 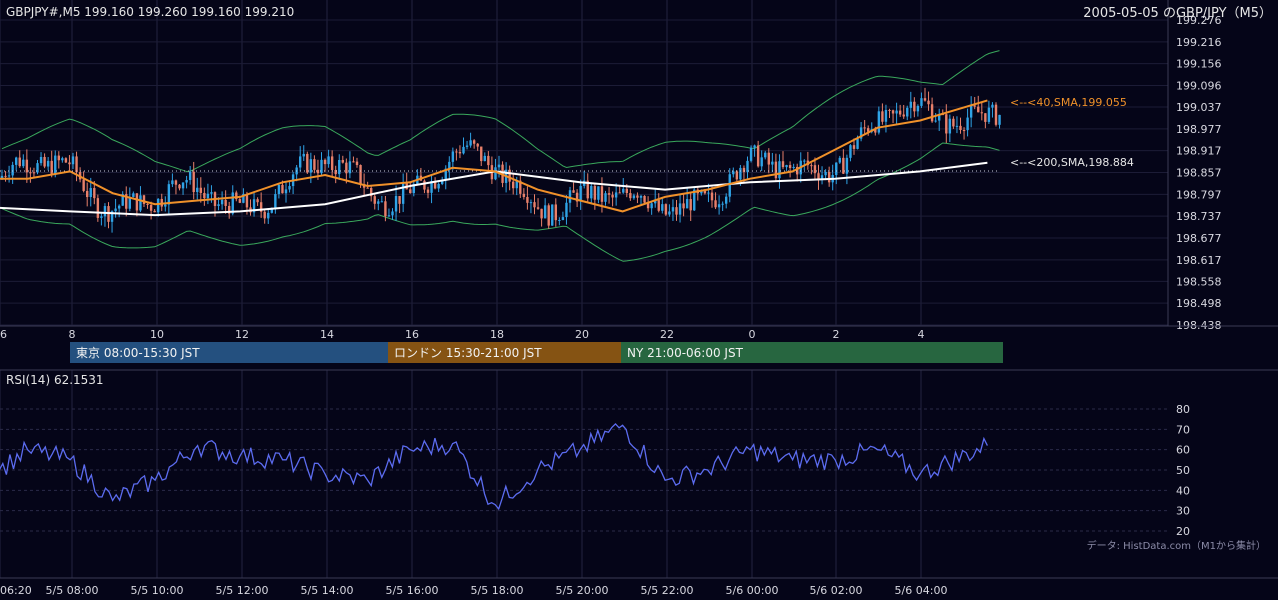 I want to click on time-tick-label: 06:20, so click(x=16, y=590).